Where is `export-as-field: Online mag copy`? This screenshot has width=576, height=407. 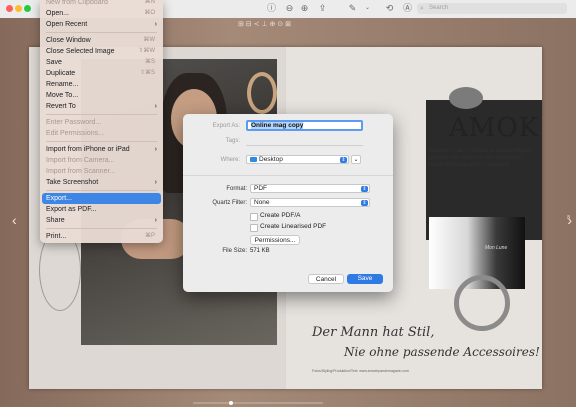
export-as-field: Online mag copy is located at coordinates (304, 125).